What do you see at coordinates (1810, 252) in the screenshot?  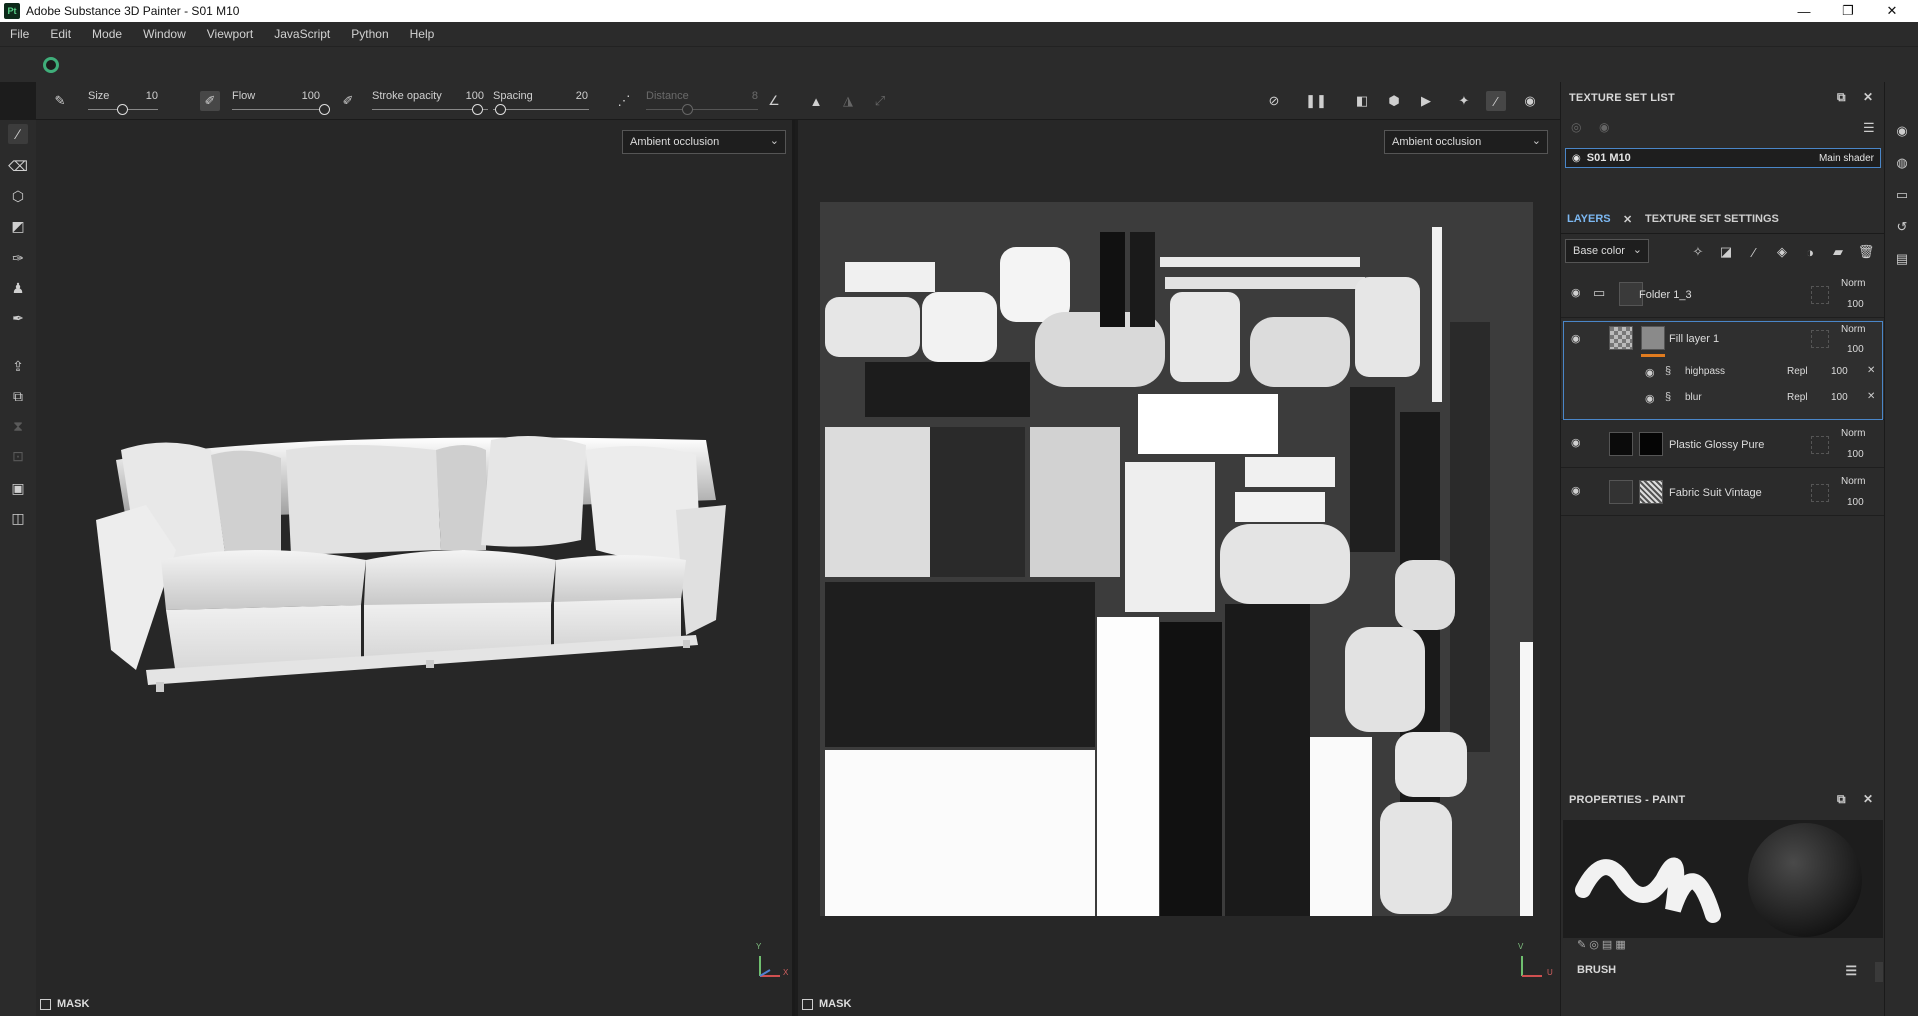 I see `add-smart-material-icon: ◑` at bounding box center [1810, 252].